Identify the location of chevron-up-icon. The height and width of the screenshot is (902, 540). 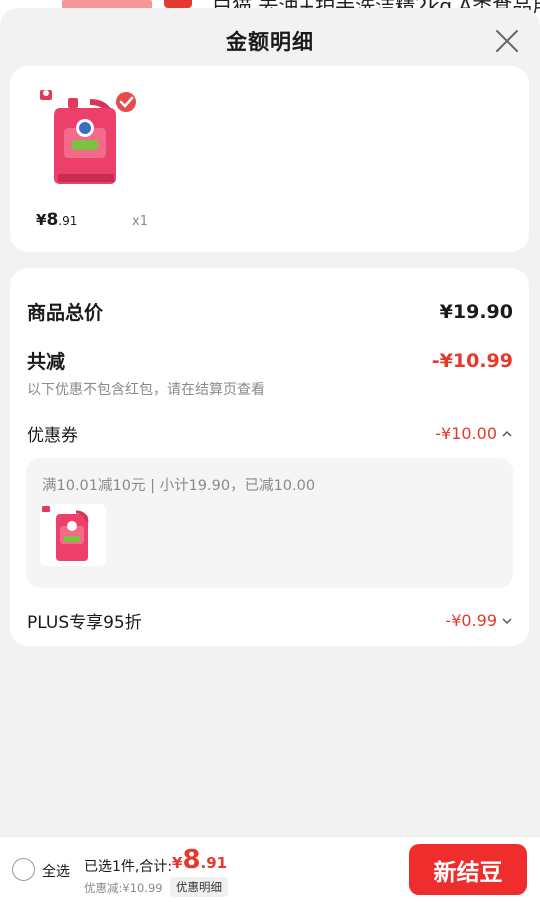
(507, 434).